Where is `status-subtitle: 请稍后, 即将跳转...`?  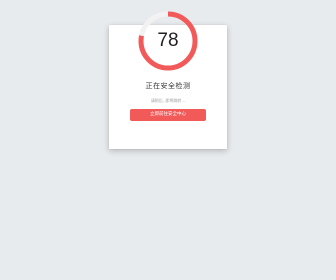 status-subtitle: 请稍后, 即将跳转... is located at coordinates (168, 100).